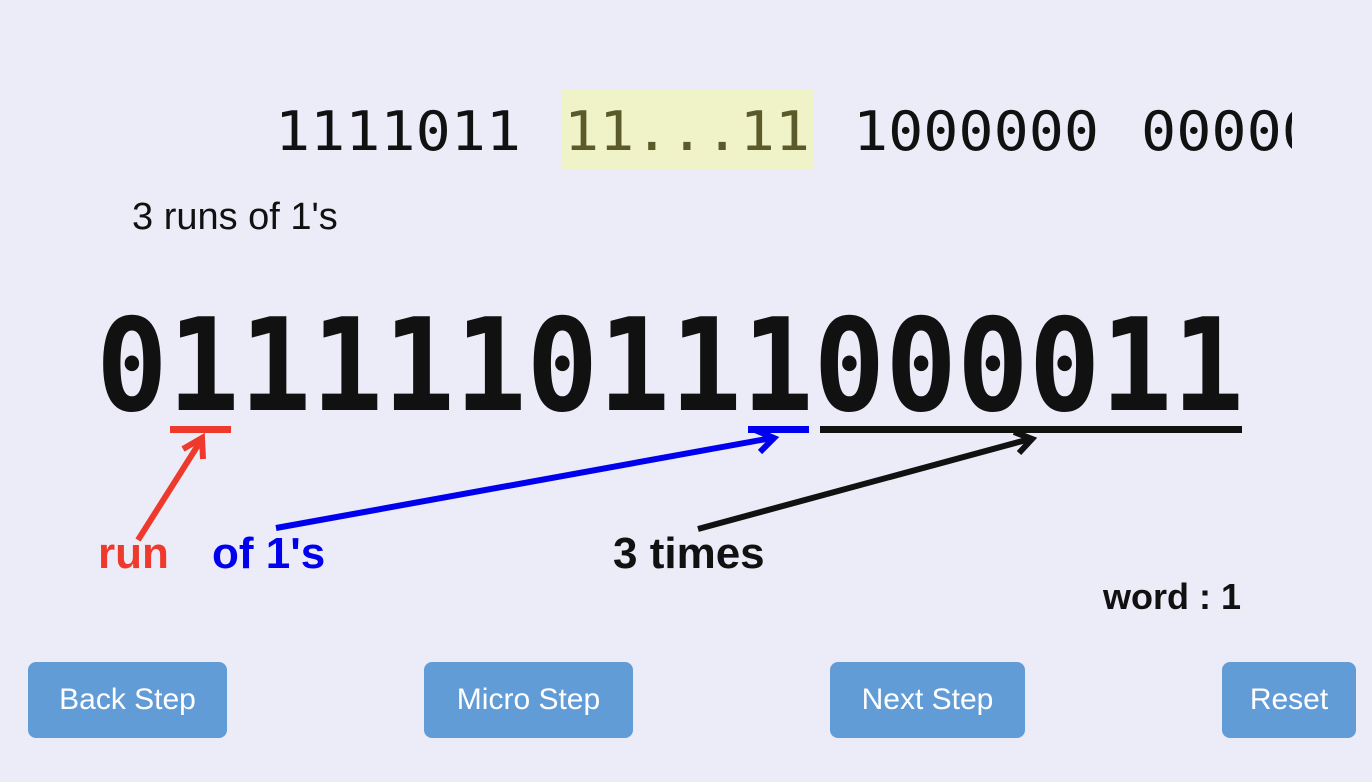  What do you see at coordinates (1031, 429) in the screenshot?
I see `zeros-ones-underline` at bounding box center [1031, 429].